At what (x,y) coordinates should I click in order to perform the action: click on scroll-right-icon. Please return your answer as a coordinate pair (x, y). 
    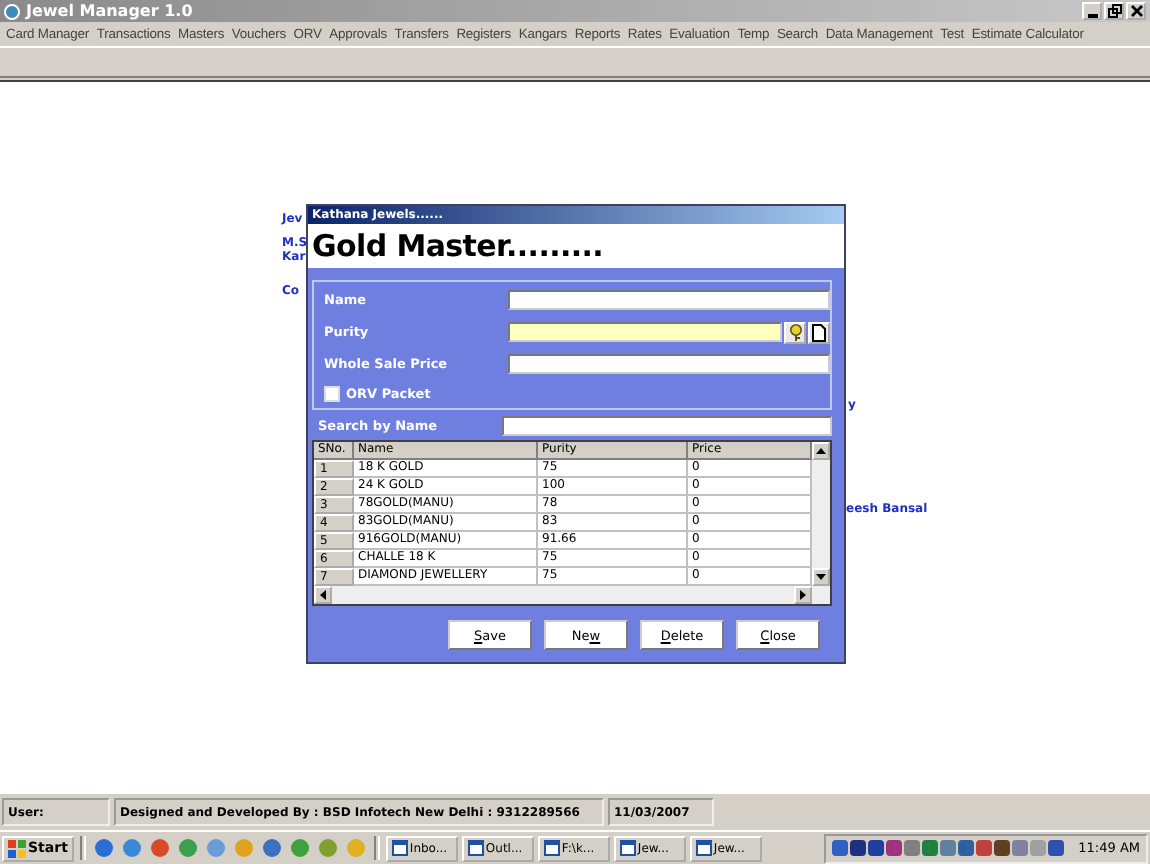
    Looking at the image, I should click on (803, 595).